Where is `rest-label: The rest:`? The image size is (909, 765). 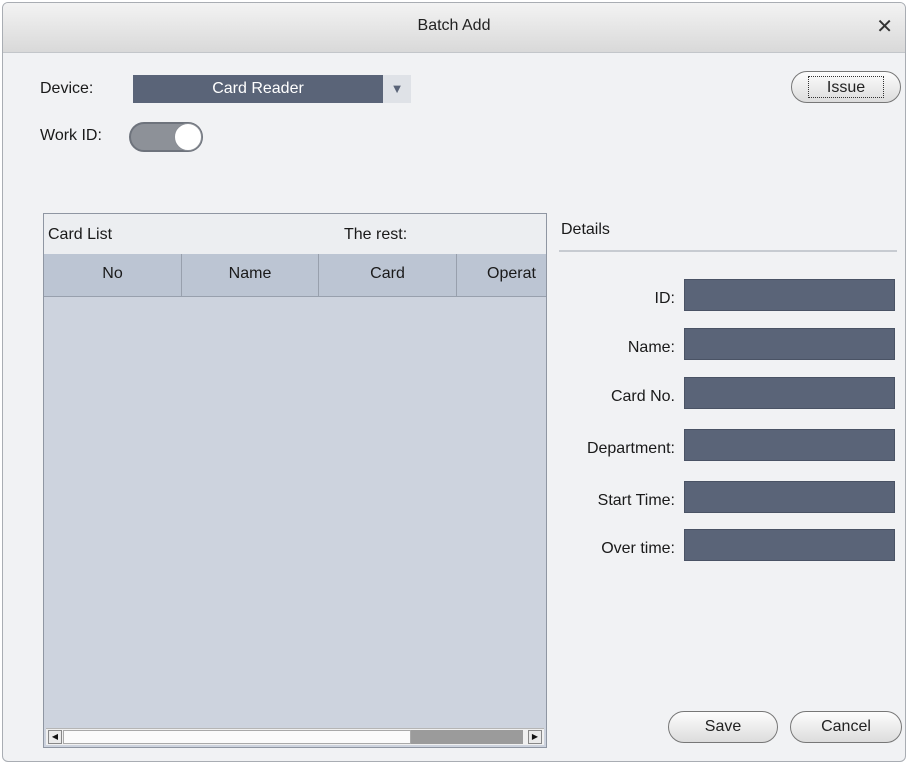 rest-label: The rest: is located at coordinates (376, 234).